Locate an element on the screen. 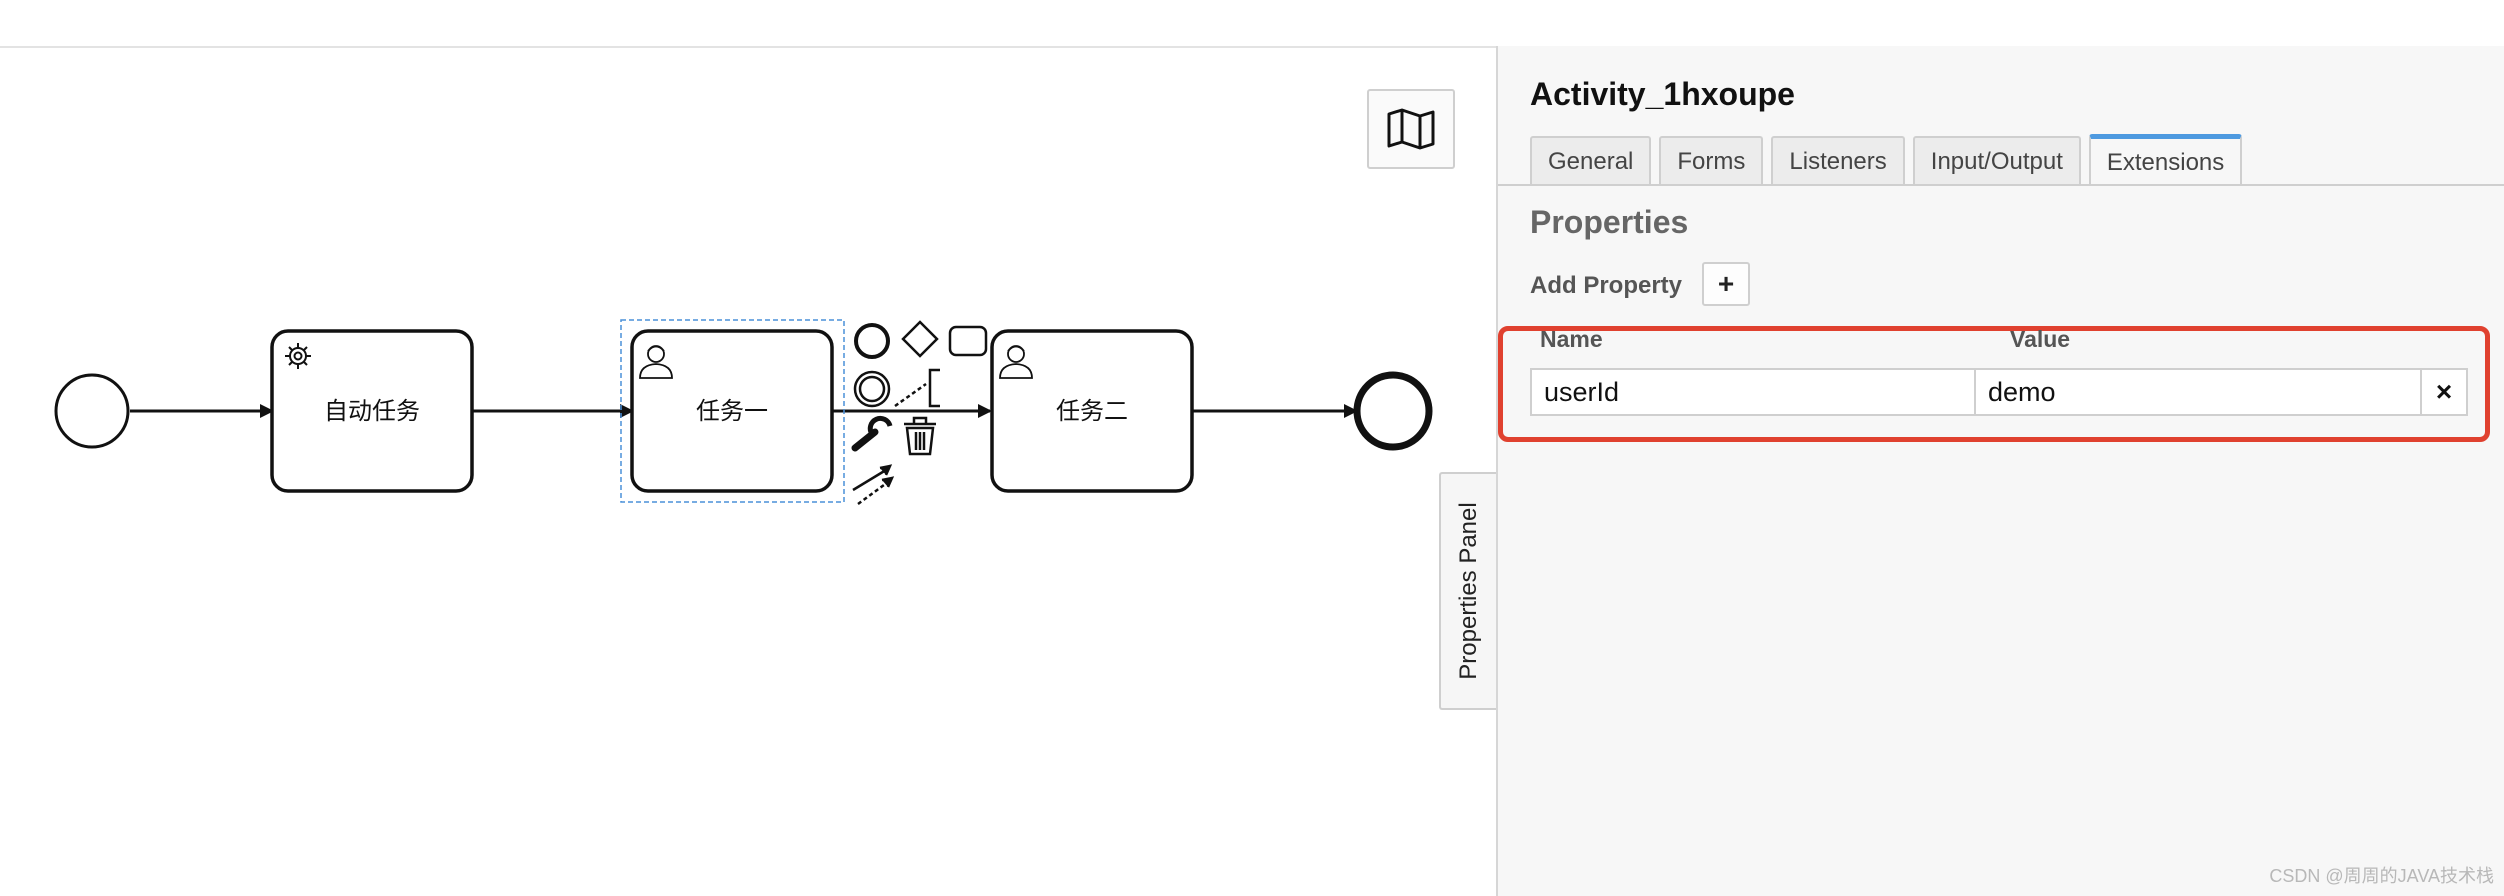 The height and width of the screenshot is (896, 2504). context-pad is located at coordinates (919, 413).